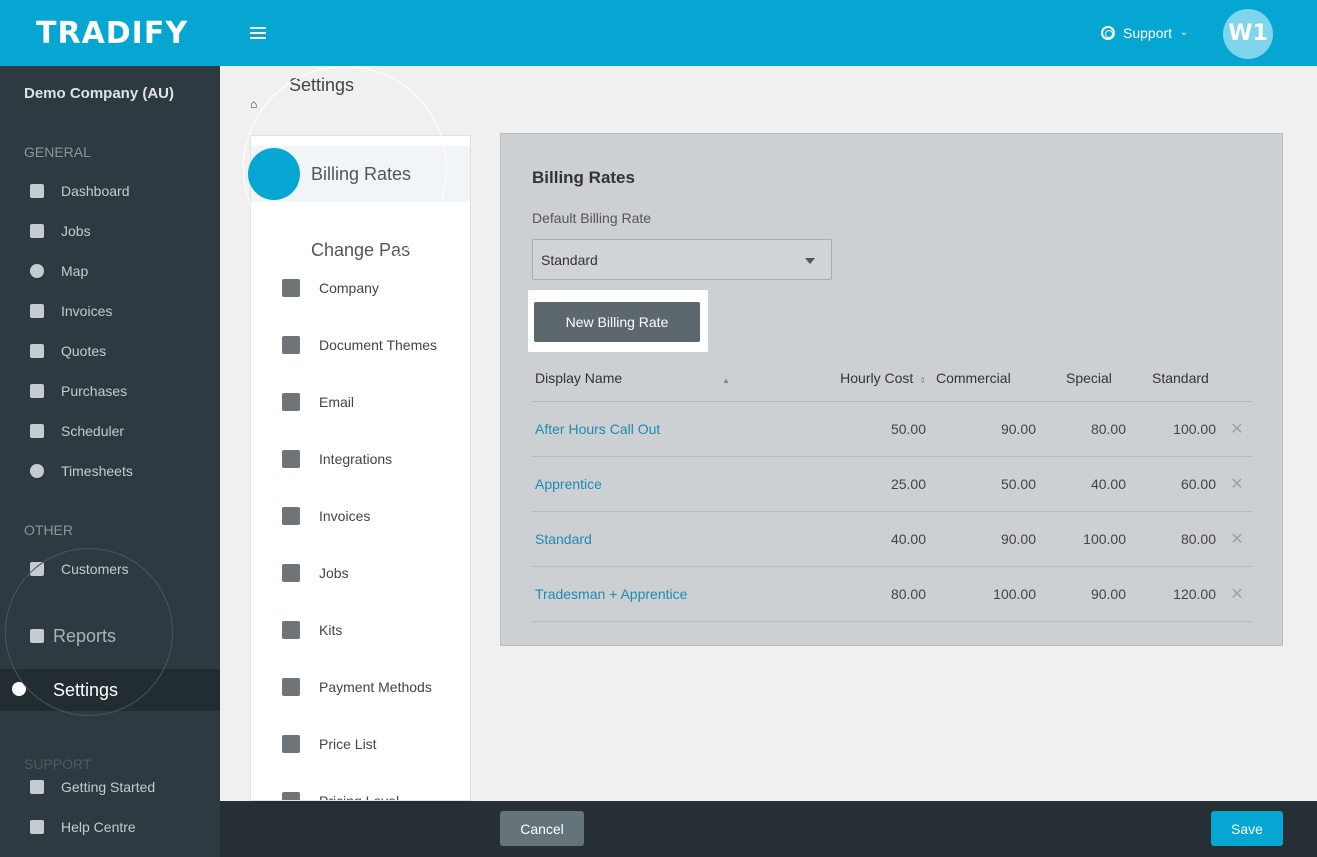  I want to click on special-cell: 100.00, so click(1087, 539).